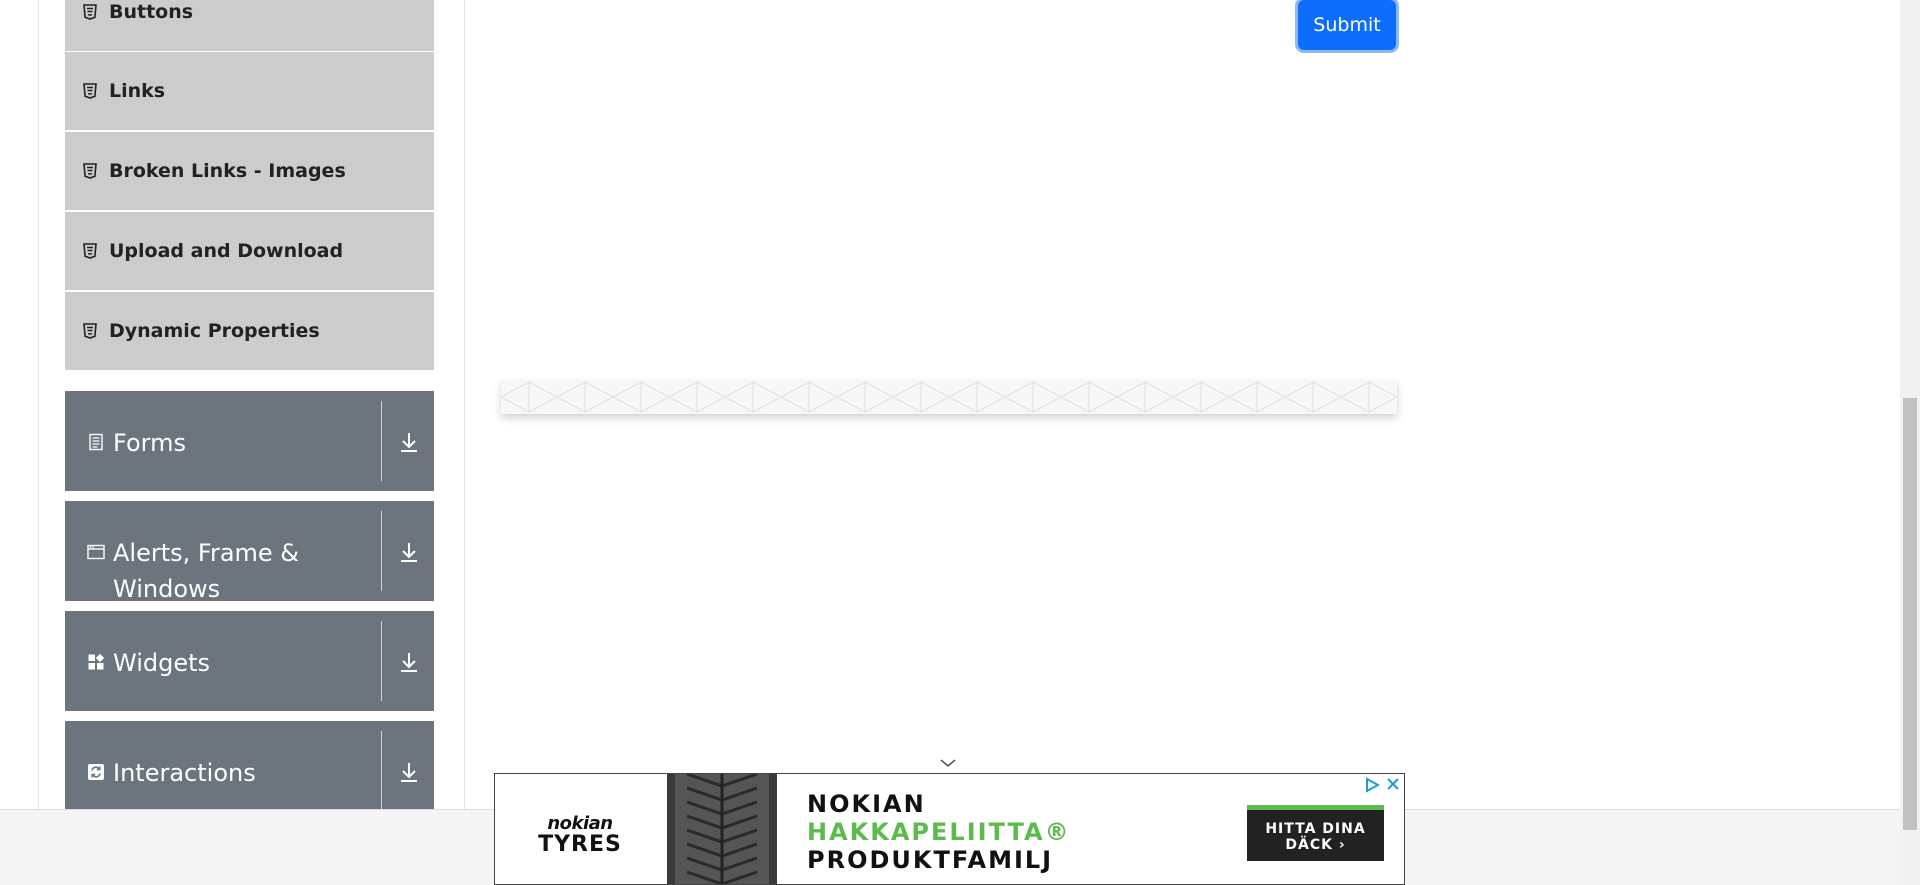 This screenshot has width=1920, height=885. I want to click on left-border, so click(38, 405).